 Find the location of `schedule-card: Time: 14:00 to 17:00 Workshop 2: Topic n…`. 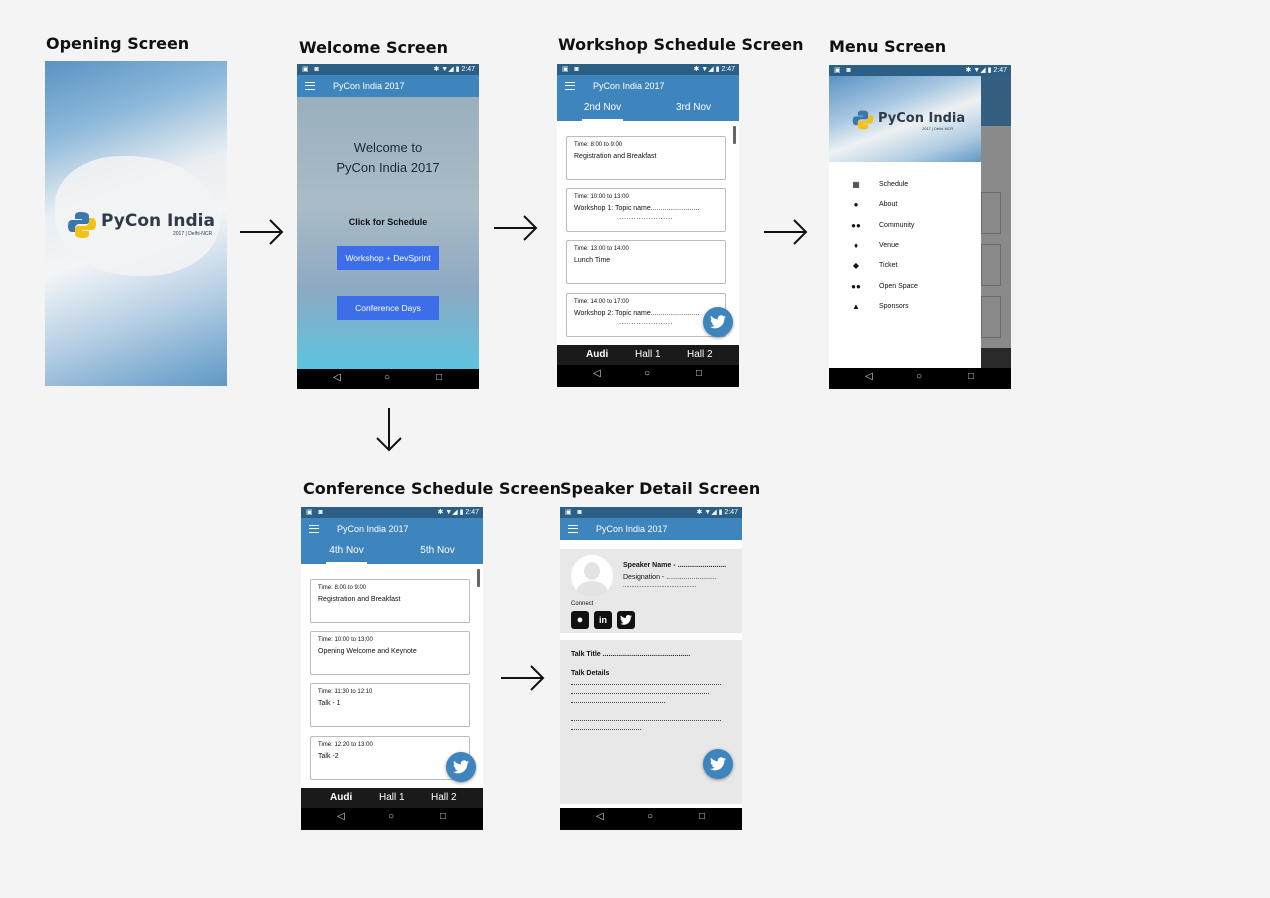

schedule-card: Time: 14:00 to 17:00 Workshop 2: Topic n… is located at coordinates (646, 315).